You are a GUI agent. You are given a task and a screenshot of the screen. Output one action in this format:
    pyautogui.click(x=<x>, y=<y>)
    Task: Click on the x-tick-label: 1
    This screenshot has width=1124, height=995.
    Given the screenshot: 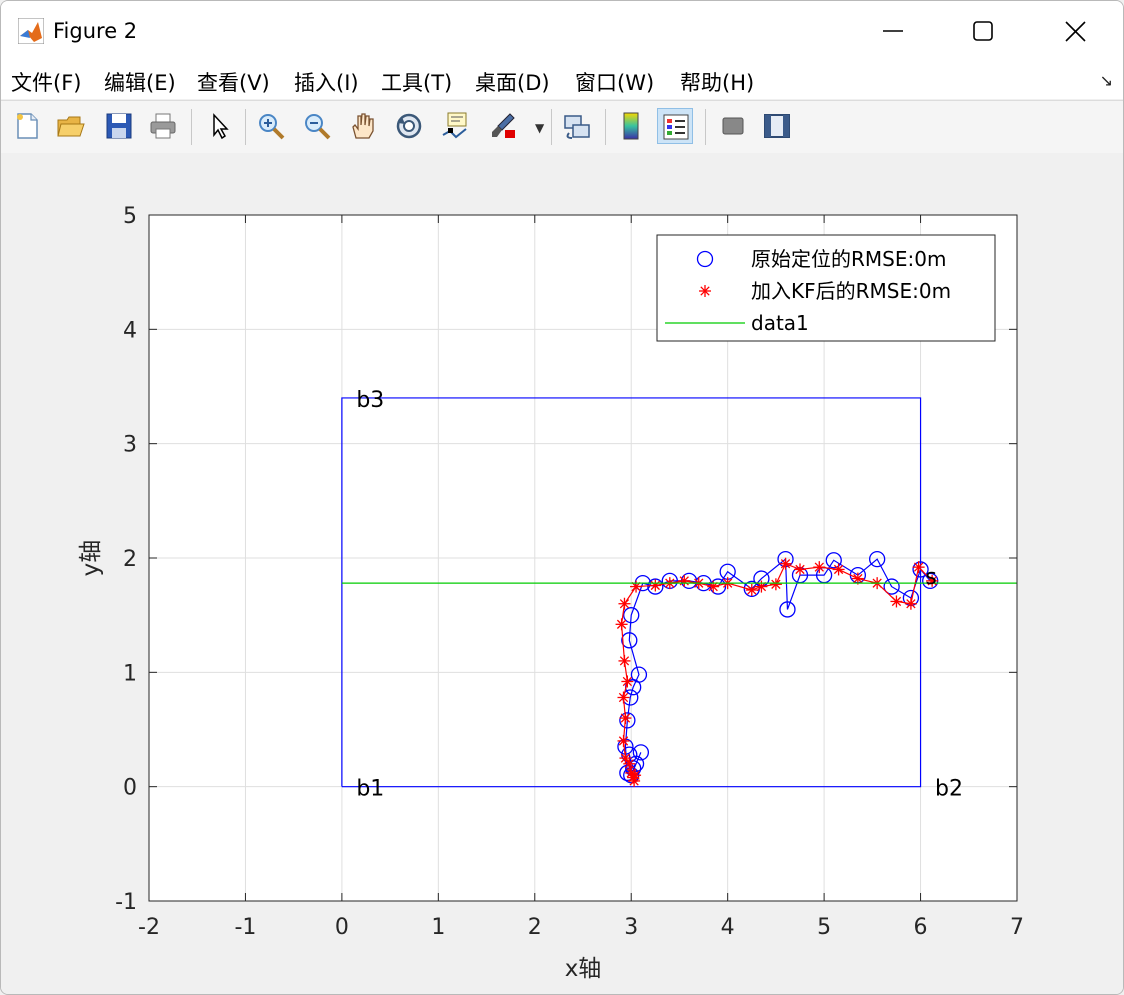 What is the action you would take?
    pyautogui.click(x=438, y=927)
    